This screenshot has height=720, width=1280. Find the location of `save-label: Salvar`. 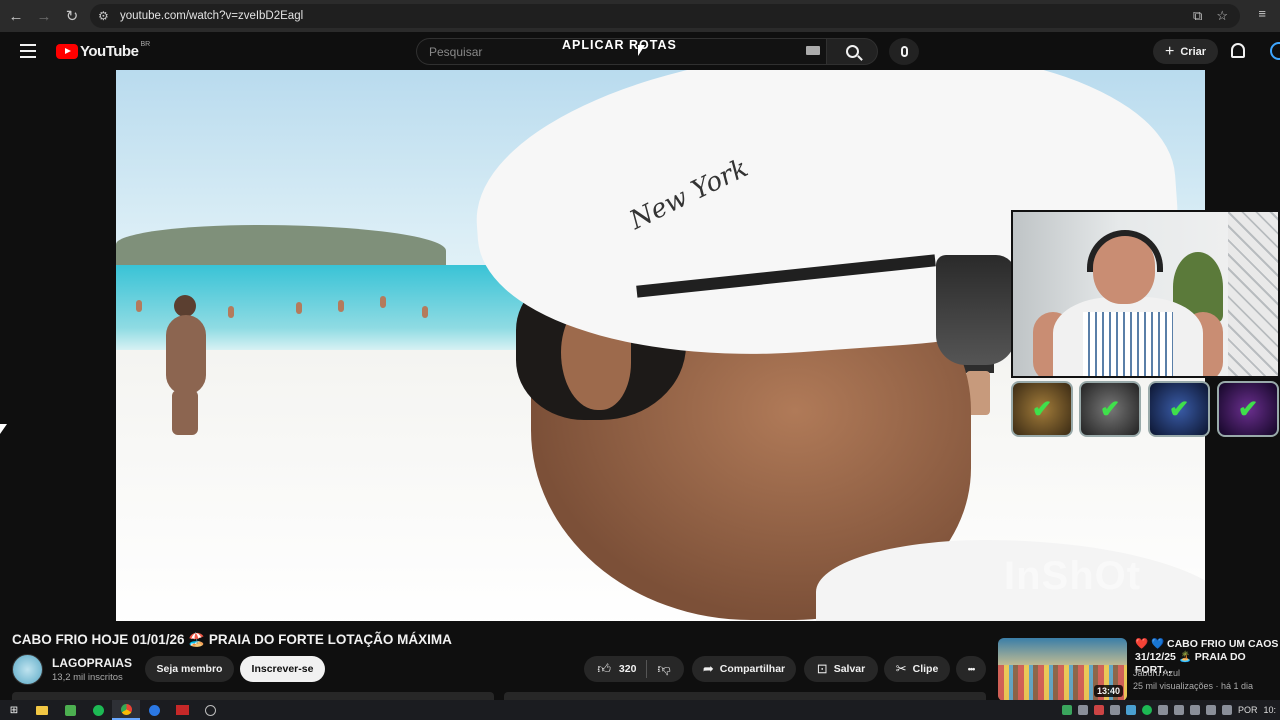

save-label: Salvar is located at coordinates (849, 669).